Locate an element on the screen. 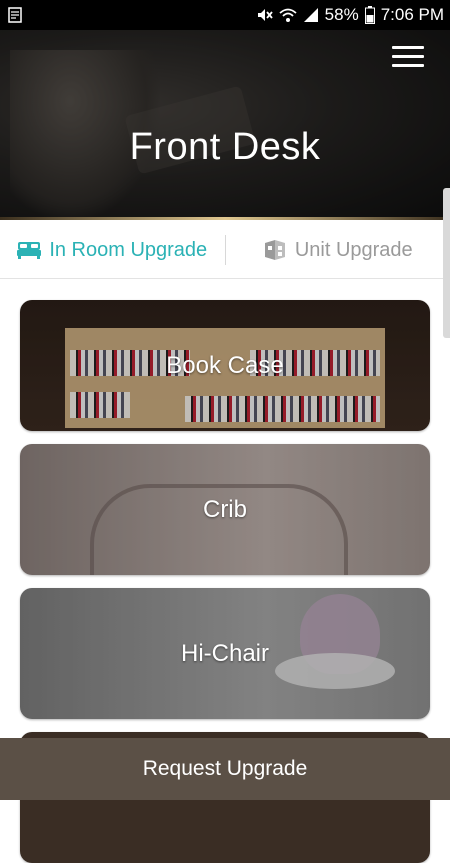  card-crib: Crib is located at coordinates (225, 509).